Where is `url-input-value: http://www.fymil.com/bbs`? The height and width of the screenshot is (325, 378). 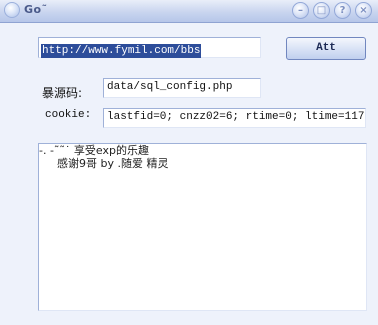
url-input-value: http://www.fymil.com/bbs is located at coordinates (121, 51).